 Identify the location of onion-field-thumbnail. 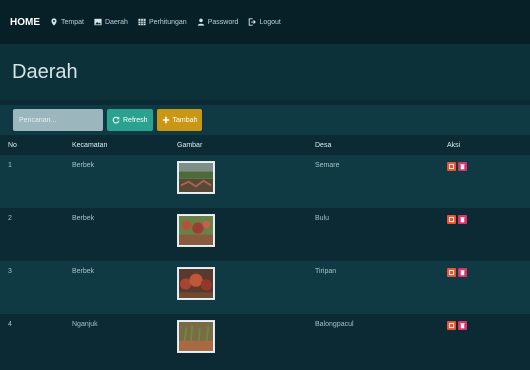
(196, 177).